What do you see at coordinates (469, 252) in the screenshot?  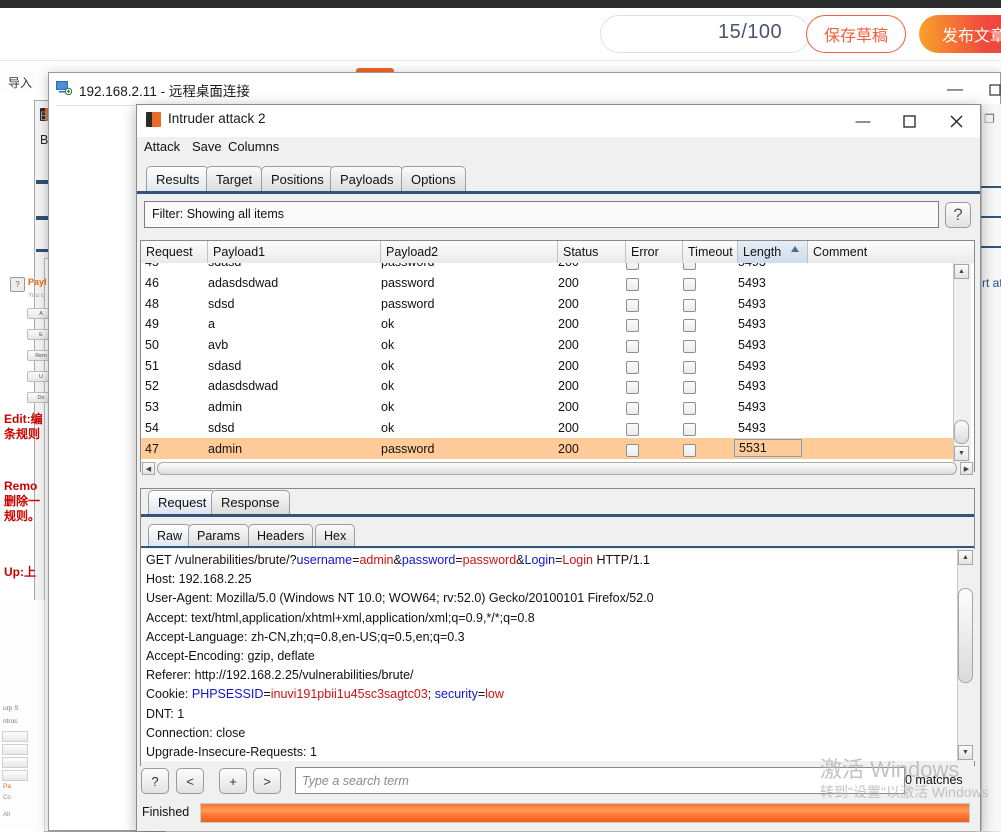 I see `column-header-payload2: Payload2` at bounding box center [469, 252].